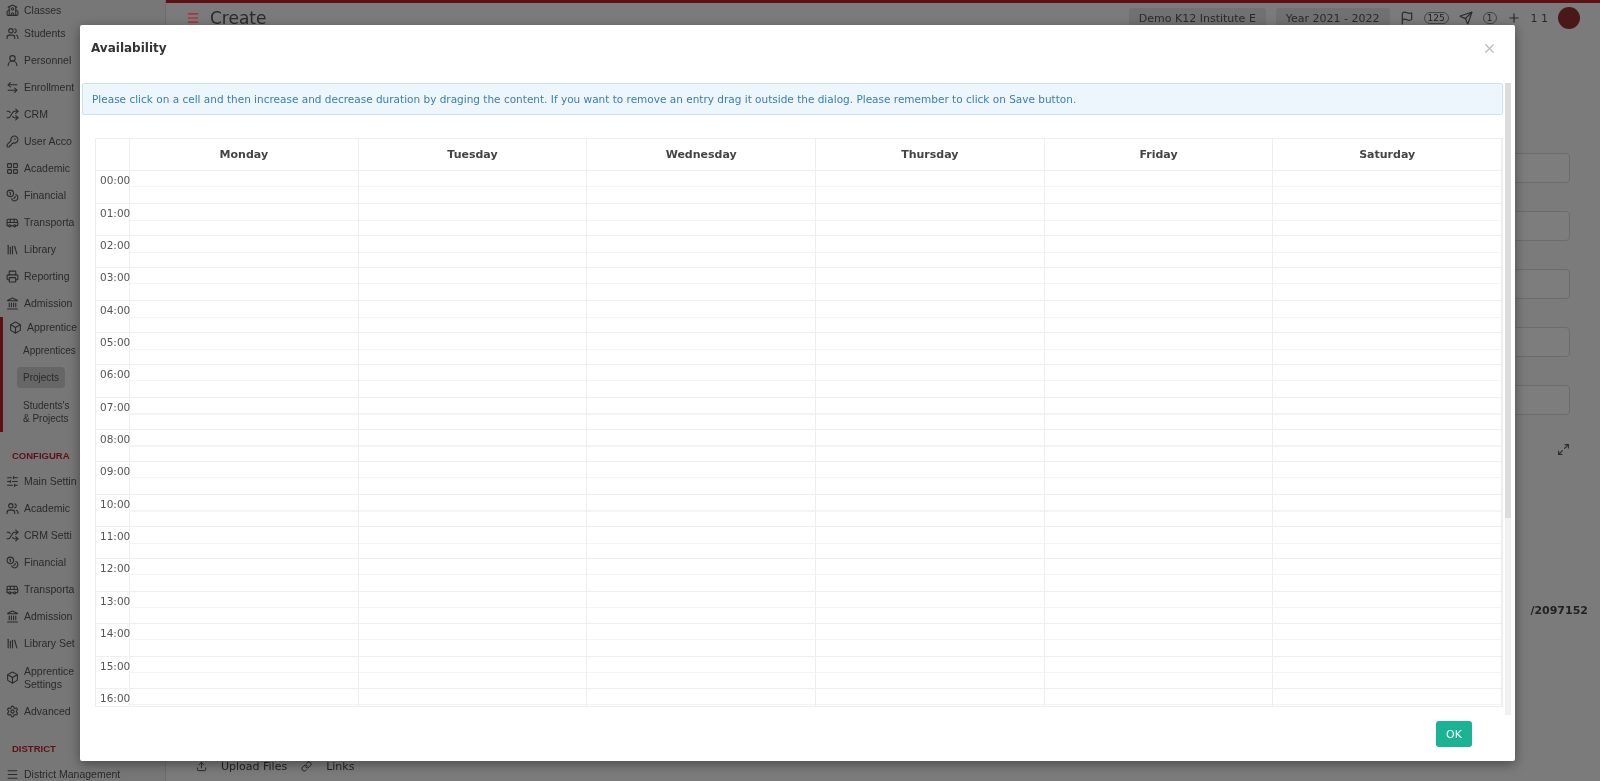  I want to click on time-label: 13:00, so click(113, 608).